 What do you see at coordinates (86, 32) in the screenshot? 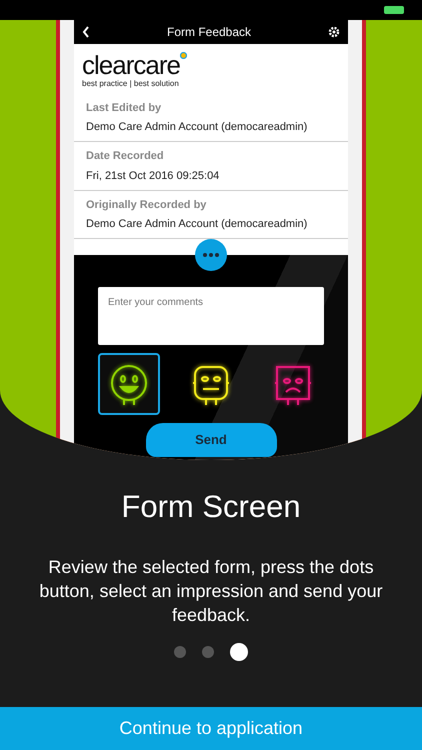
I see `back-icon` at bounding box center [86, 32].